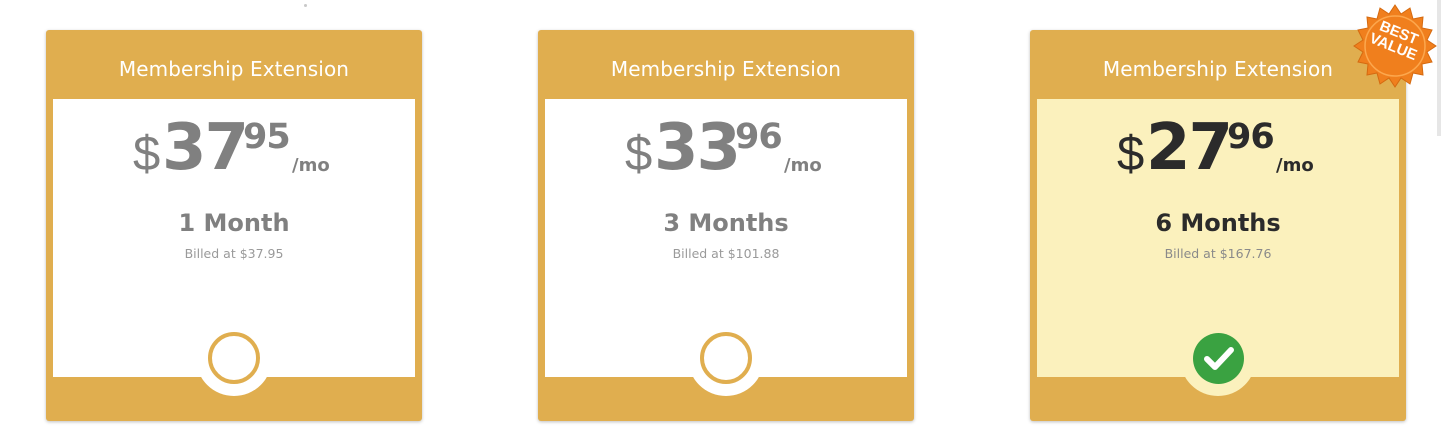 The height and width of the screenshot is (438, 1441). What do you see at coordinates (205, 148) in the screenshot?
I see `price-whole: 37` at bounding box center [205, 148].